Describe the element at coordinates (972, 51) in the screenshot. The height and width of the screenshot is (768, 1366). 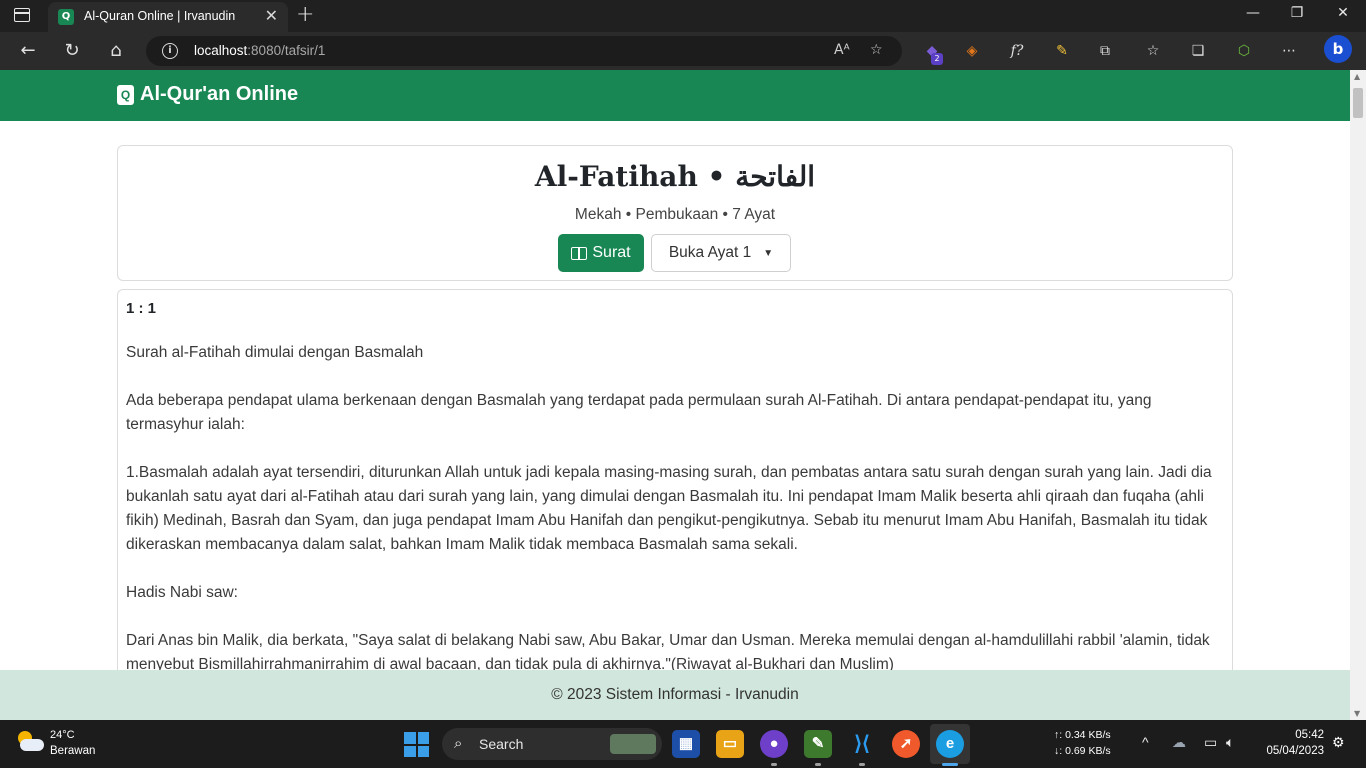
I see `metamask-icon: ◈` at that location.